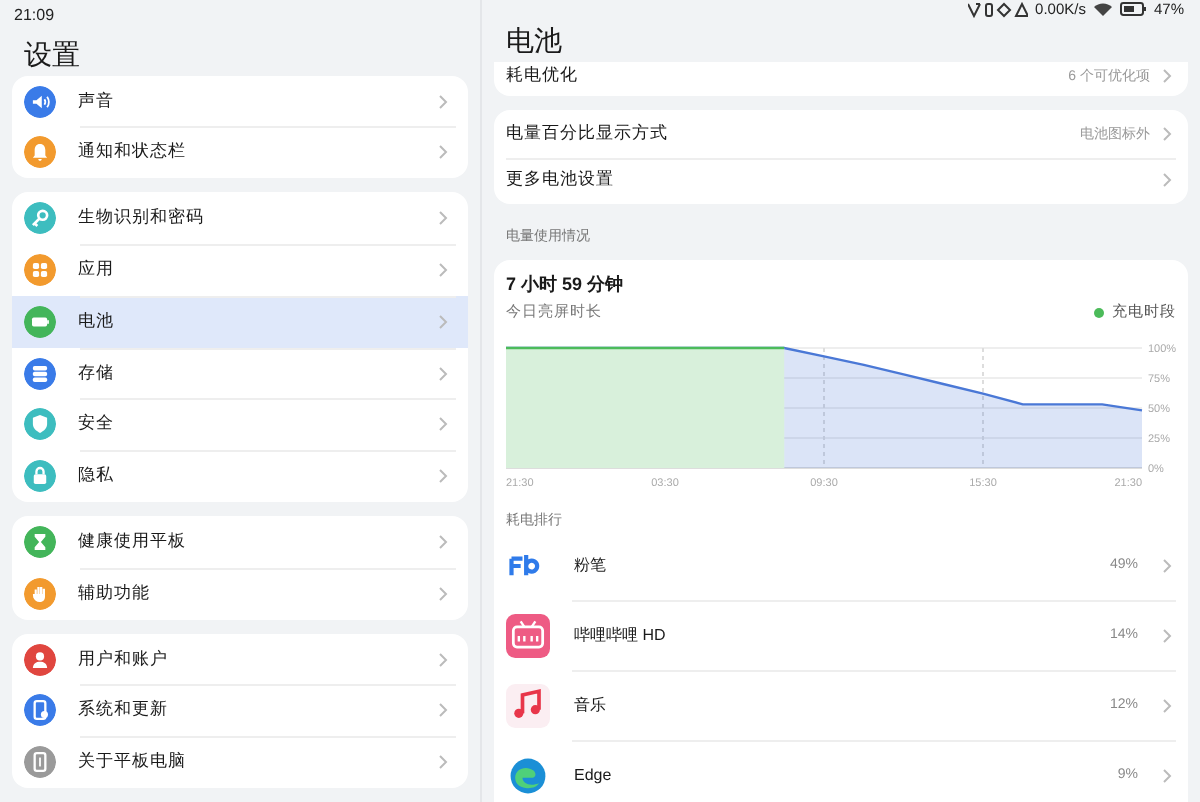 This screenshot has width=1200, height=802. Describe the element at coordinates (240, 218) in the screenshot. I see `settings-item: 生物识别和密码` at that location.